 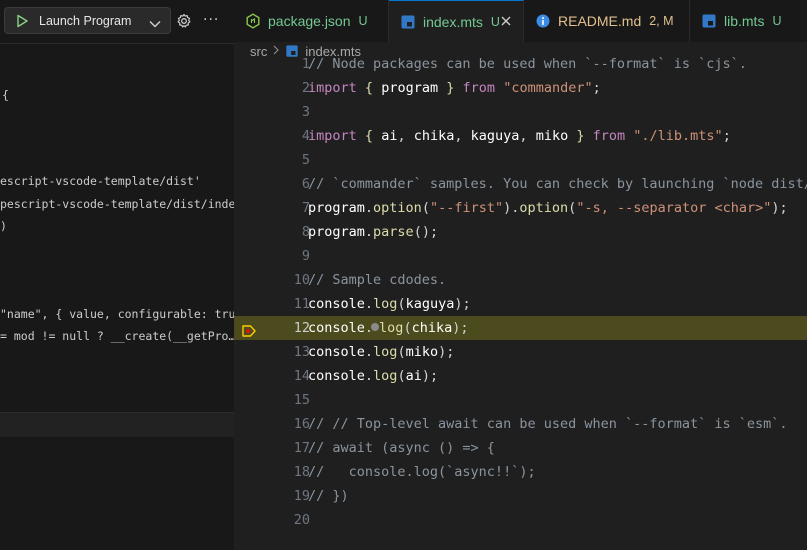 I want to click on code-text: // Sample cdodes., so click(x=377, y=280).